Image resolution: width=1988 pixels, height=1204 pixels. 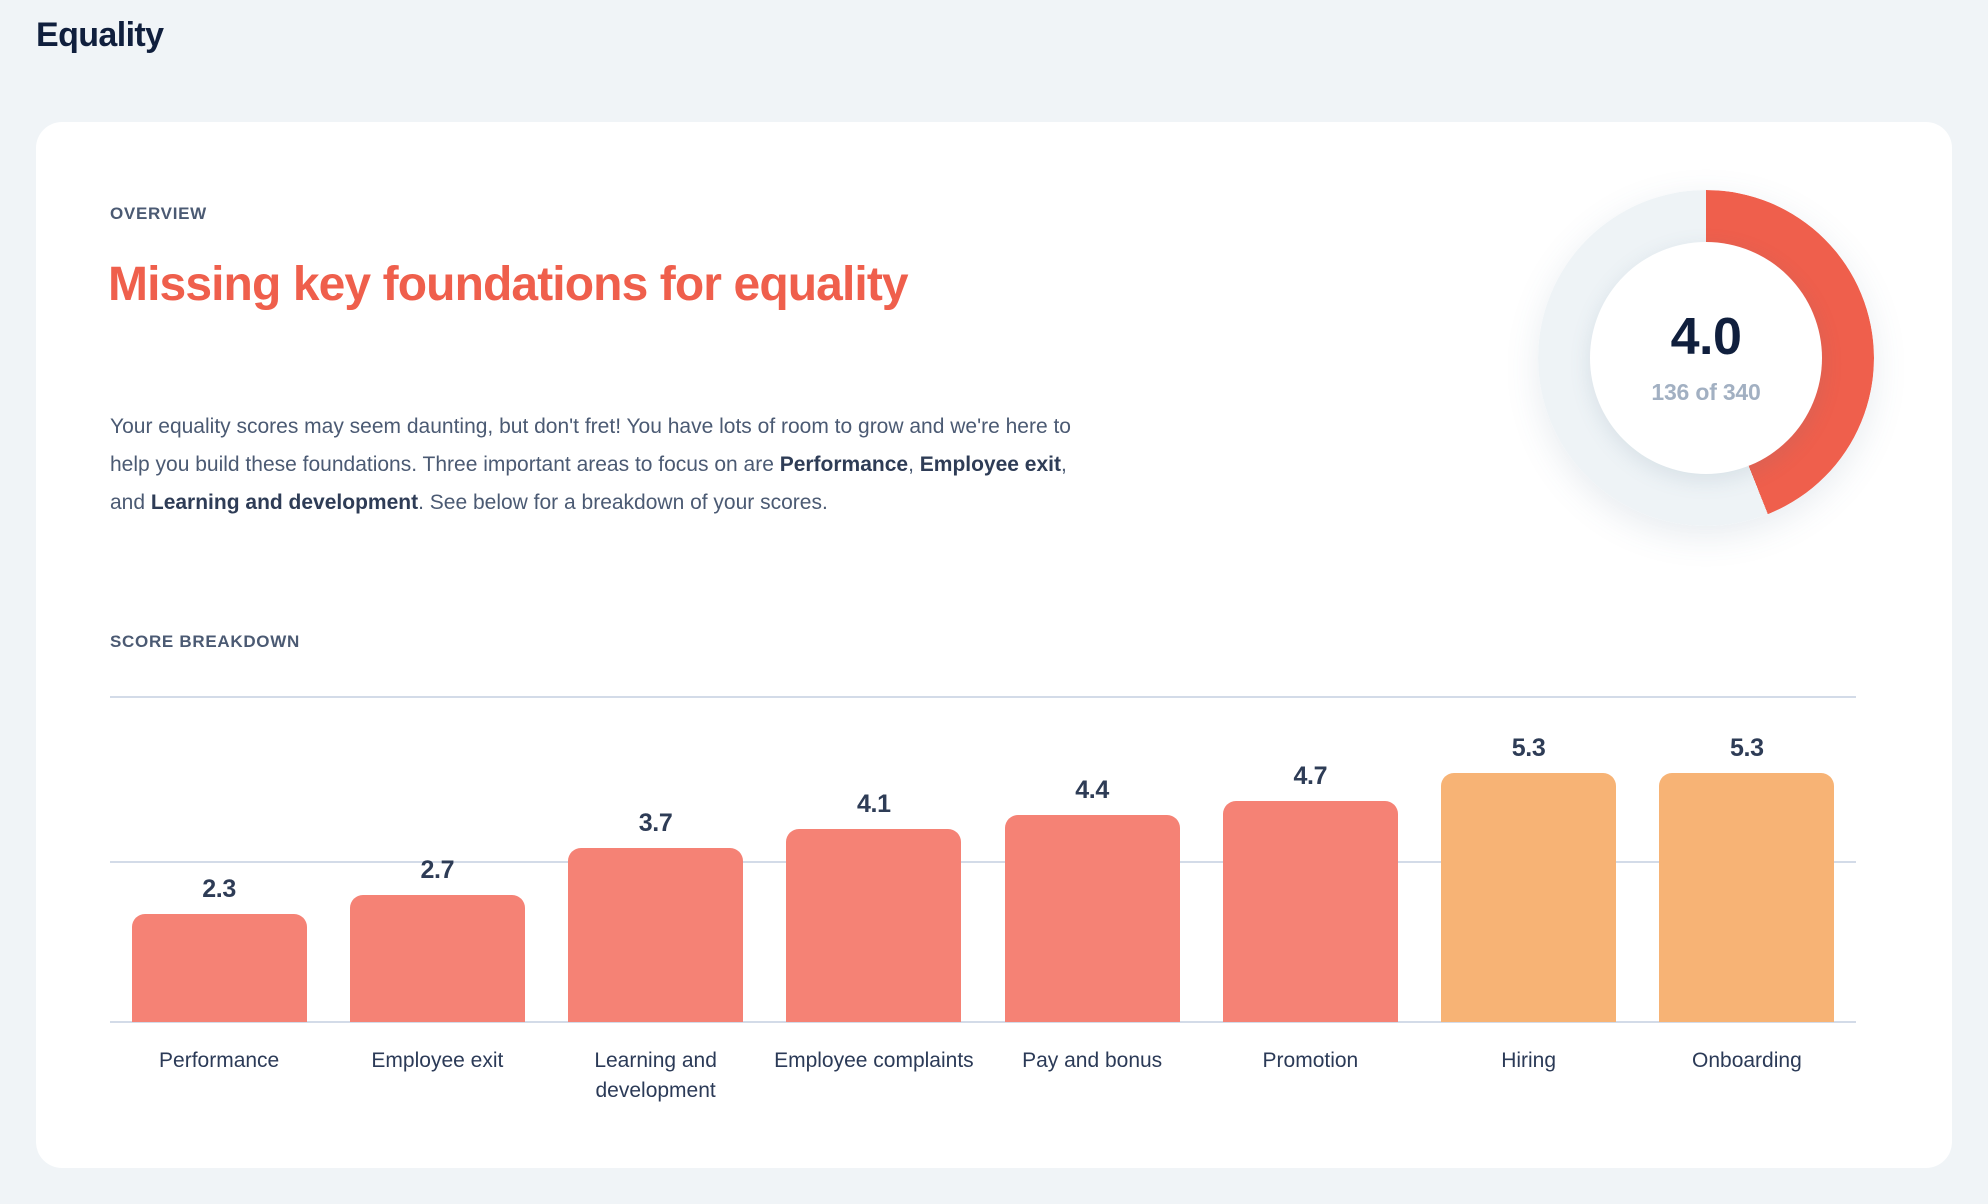 I want to click on chart-bar-group: 4.1, so click(x=874, y=881).